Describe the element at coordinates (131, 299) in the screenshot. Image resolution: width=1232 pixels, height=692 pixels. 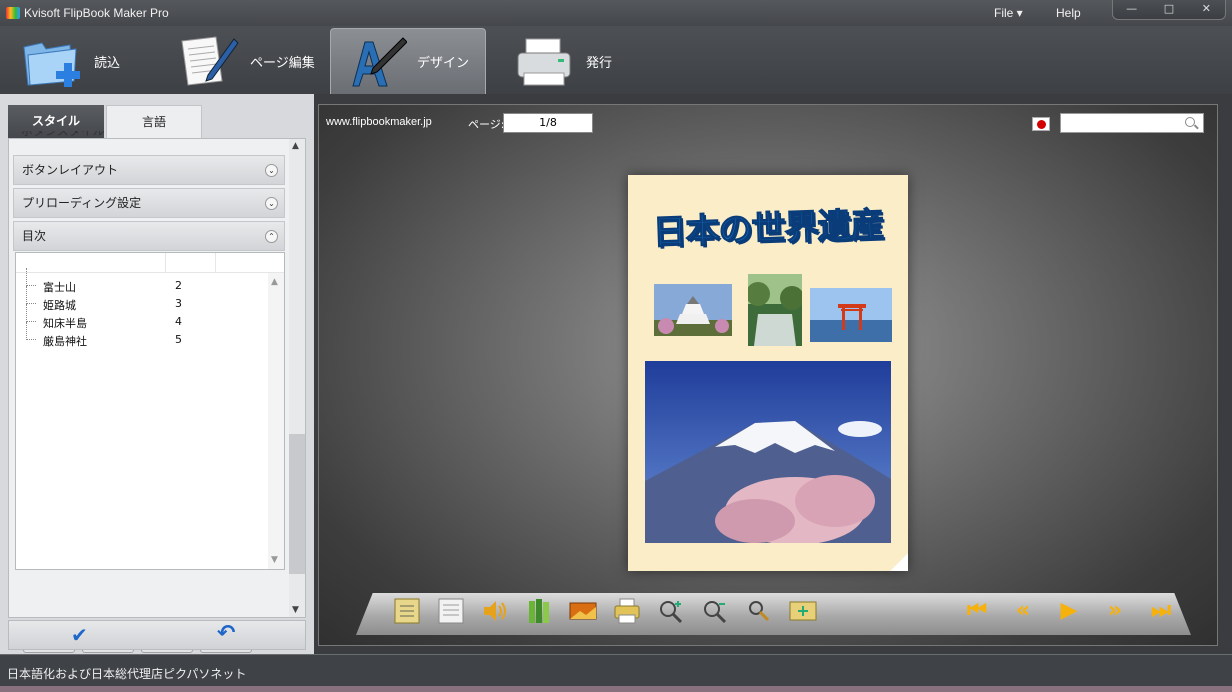
I see `toc-item: 姫路城 3` at that location.